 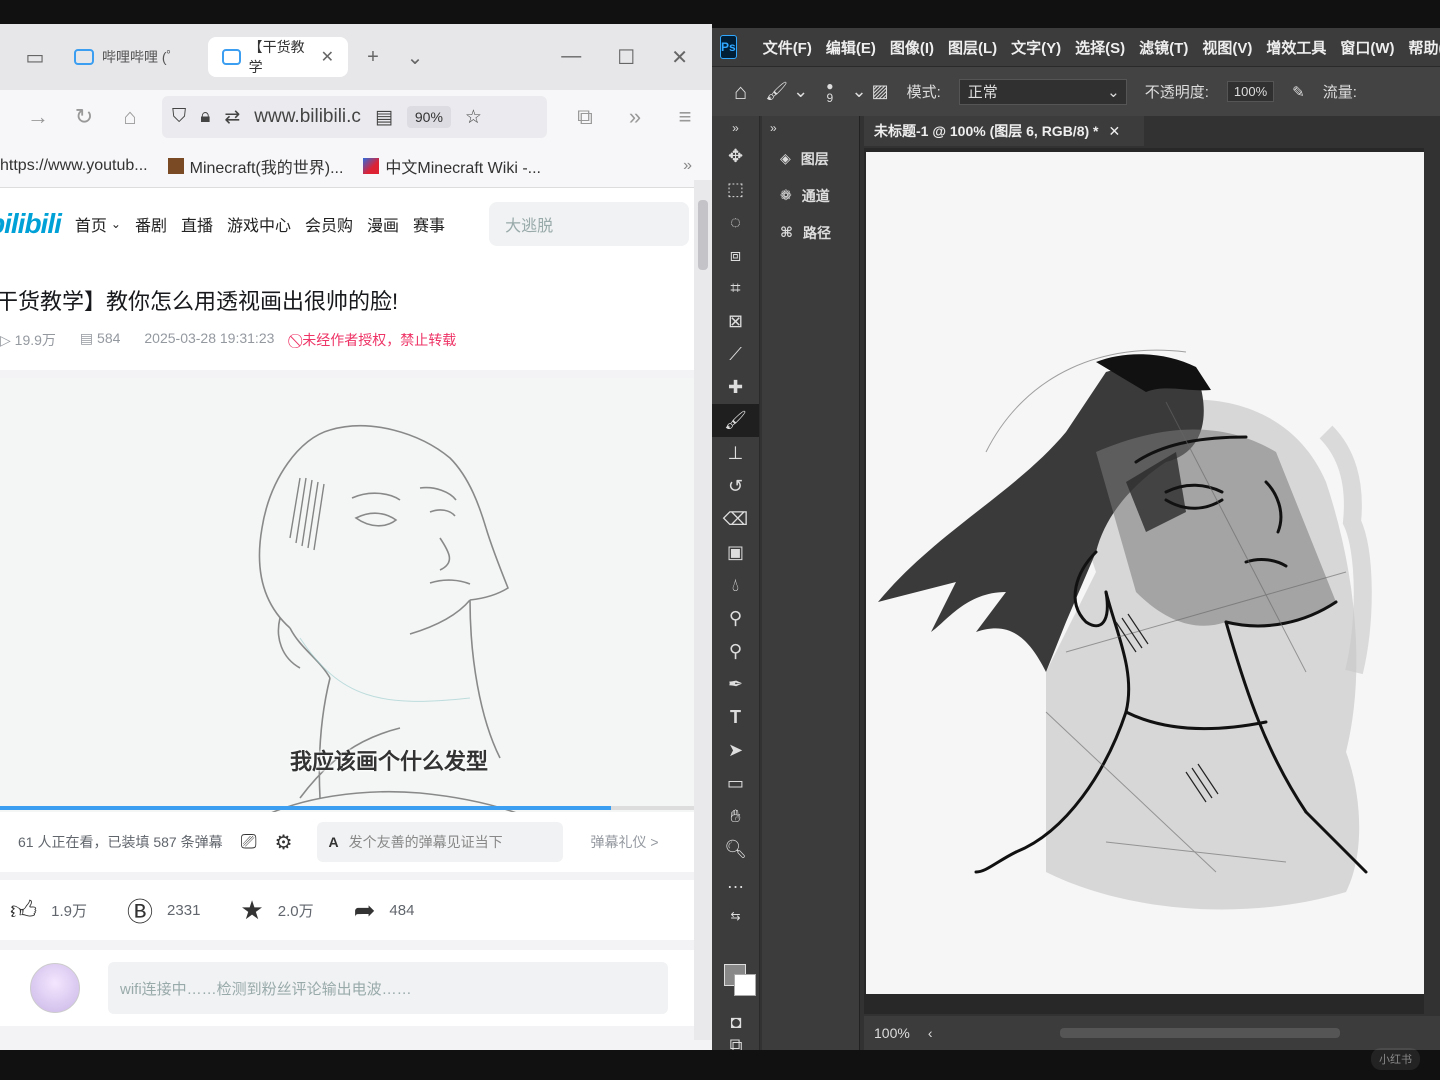 I want to click on menu-plugins: 增效工具, so click(x=1296, y=47).